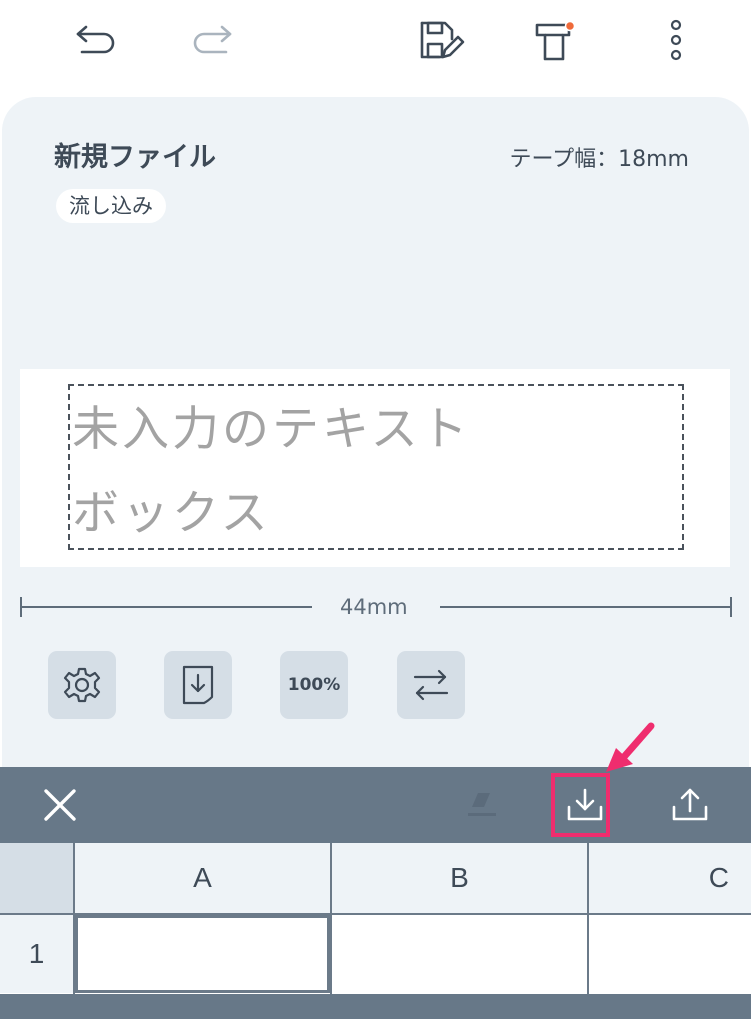  What do you see at coordinates (166, 607) in the screenshot?
I see `ruler-left-line` at bounding box center [166, 607].